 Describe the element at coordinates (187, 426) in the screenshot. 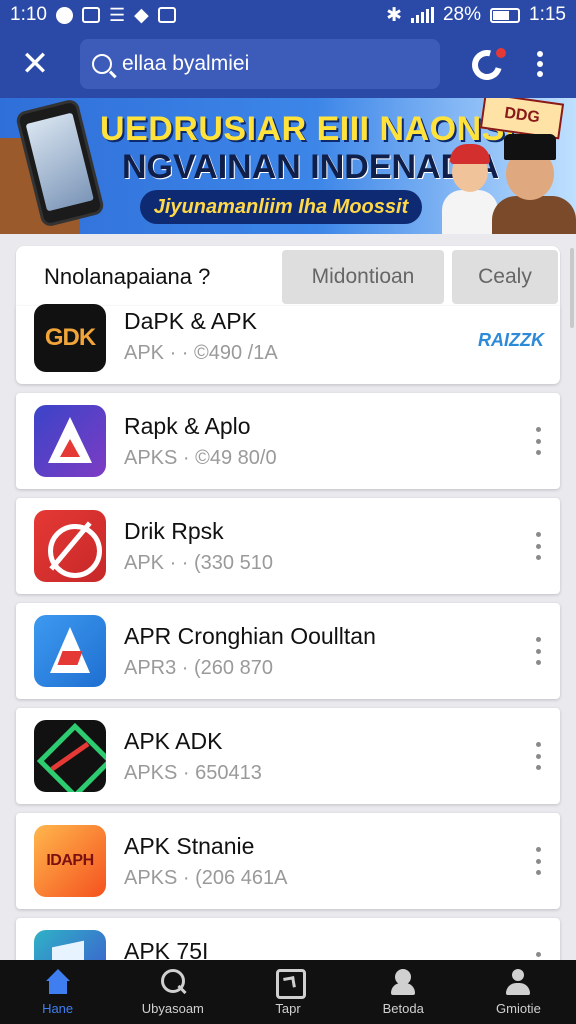

I see `app-name: Rapk & Aplo` at that location.